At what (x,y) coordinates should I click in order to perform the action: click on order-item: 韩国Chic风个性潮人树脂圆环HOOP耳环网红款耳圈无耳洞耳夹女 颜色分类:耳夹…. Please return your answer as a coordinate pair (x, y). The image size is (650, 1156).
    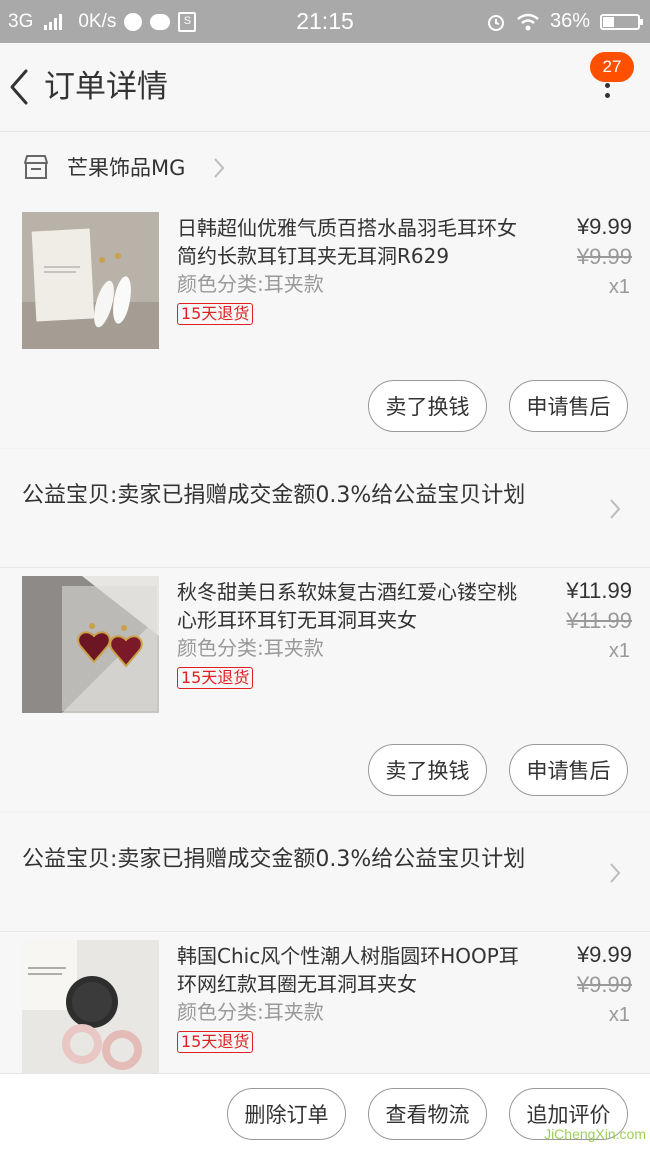
    Looking at the image, I should click on (325, 1002).